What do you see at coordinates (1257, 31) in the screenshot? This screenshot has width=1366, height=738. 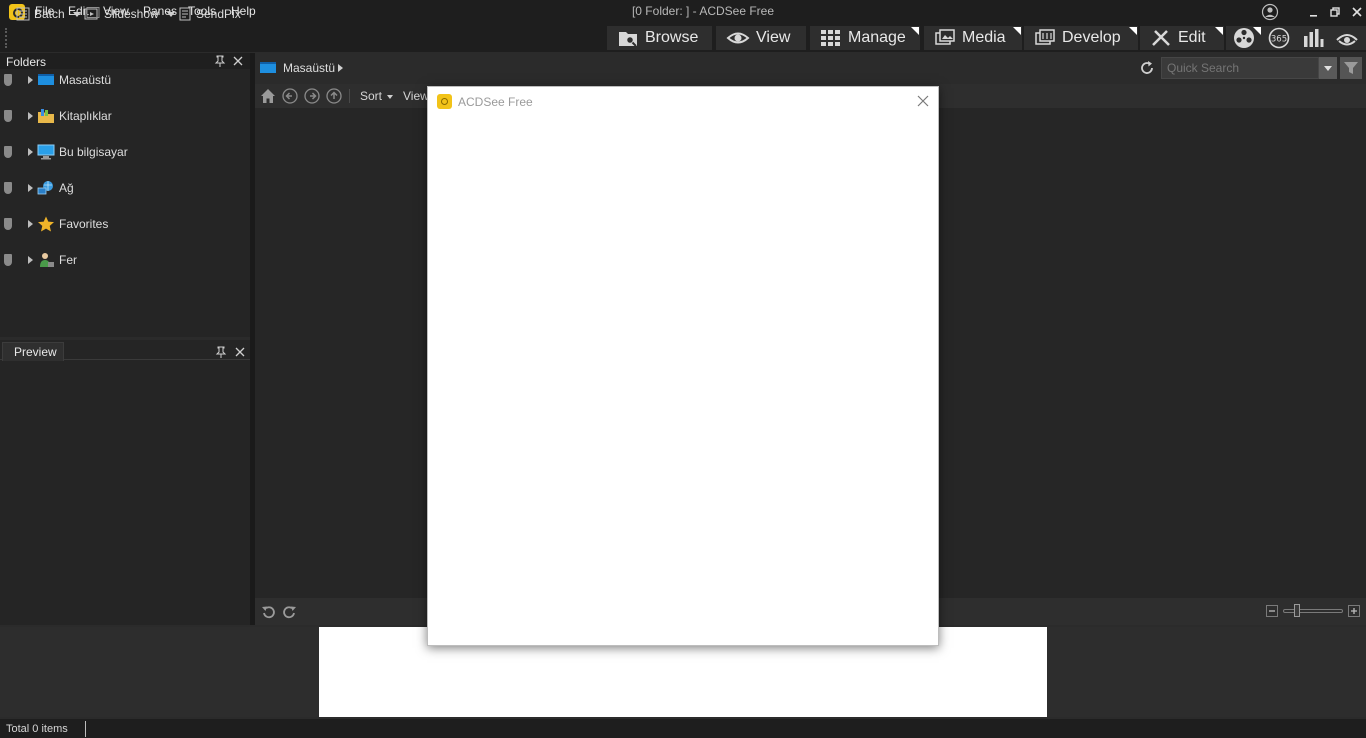 I see `showroom-dropdown-icon` at bounding box center [1257, 31].